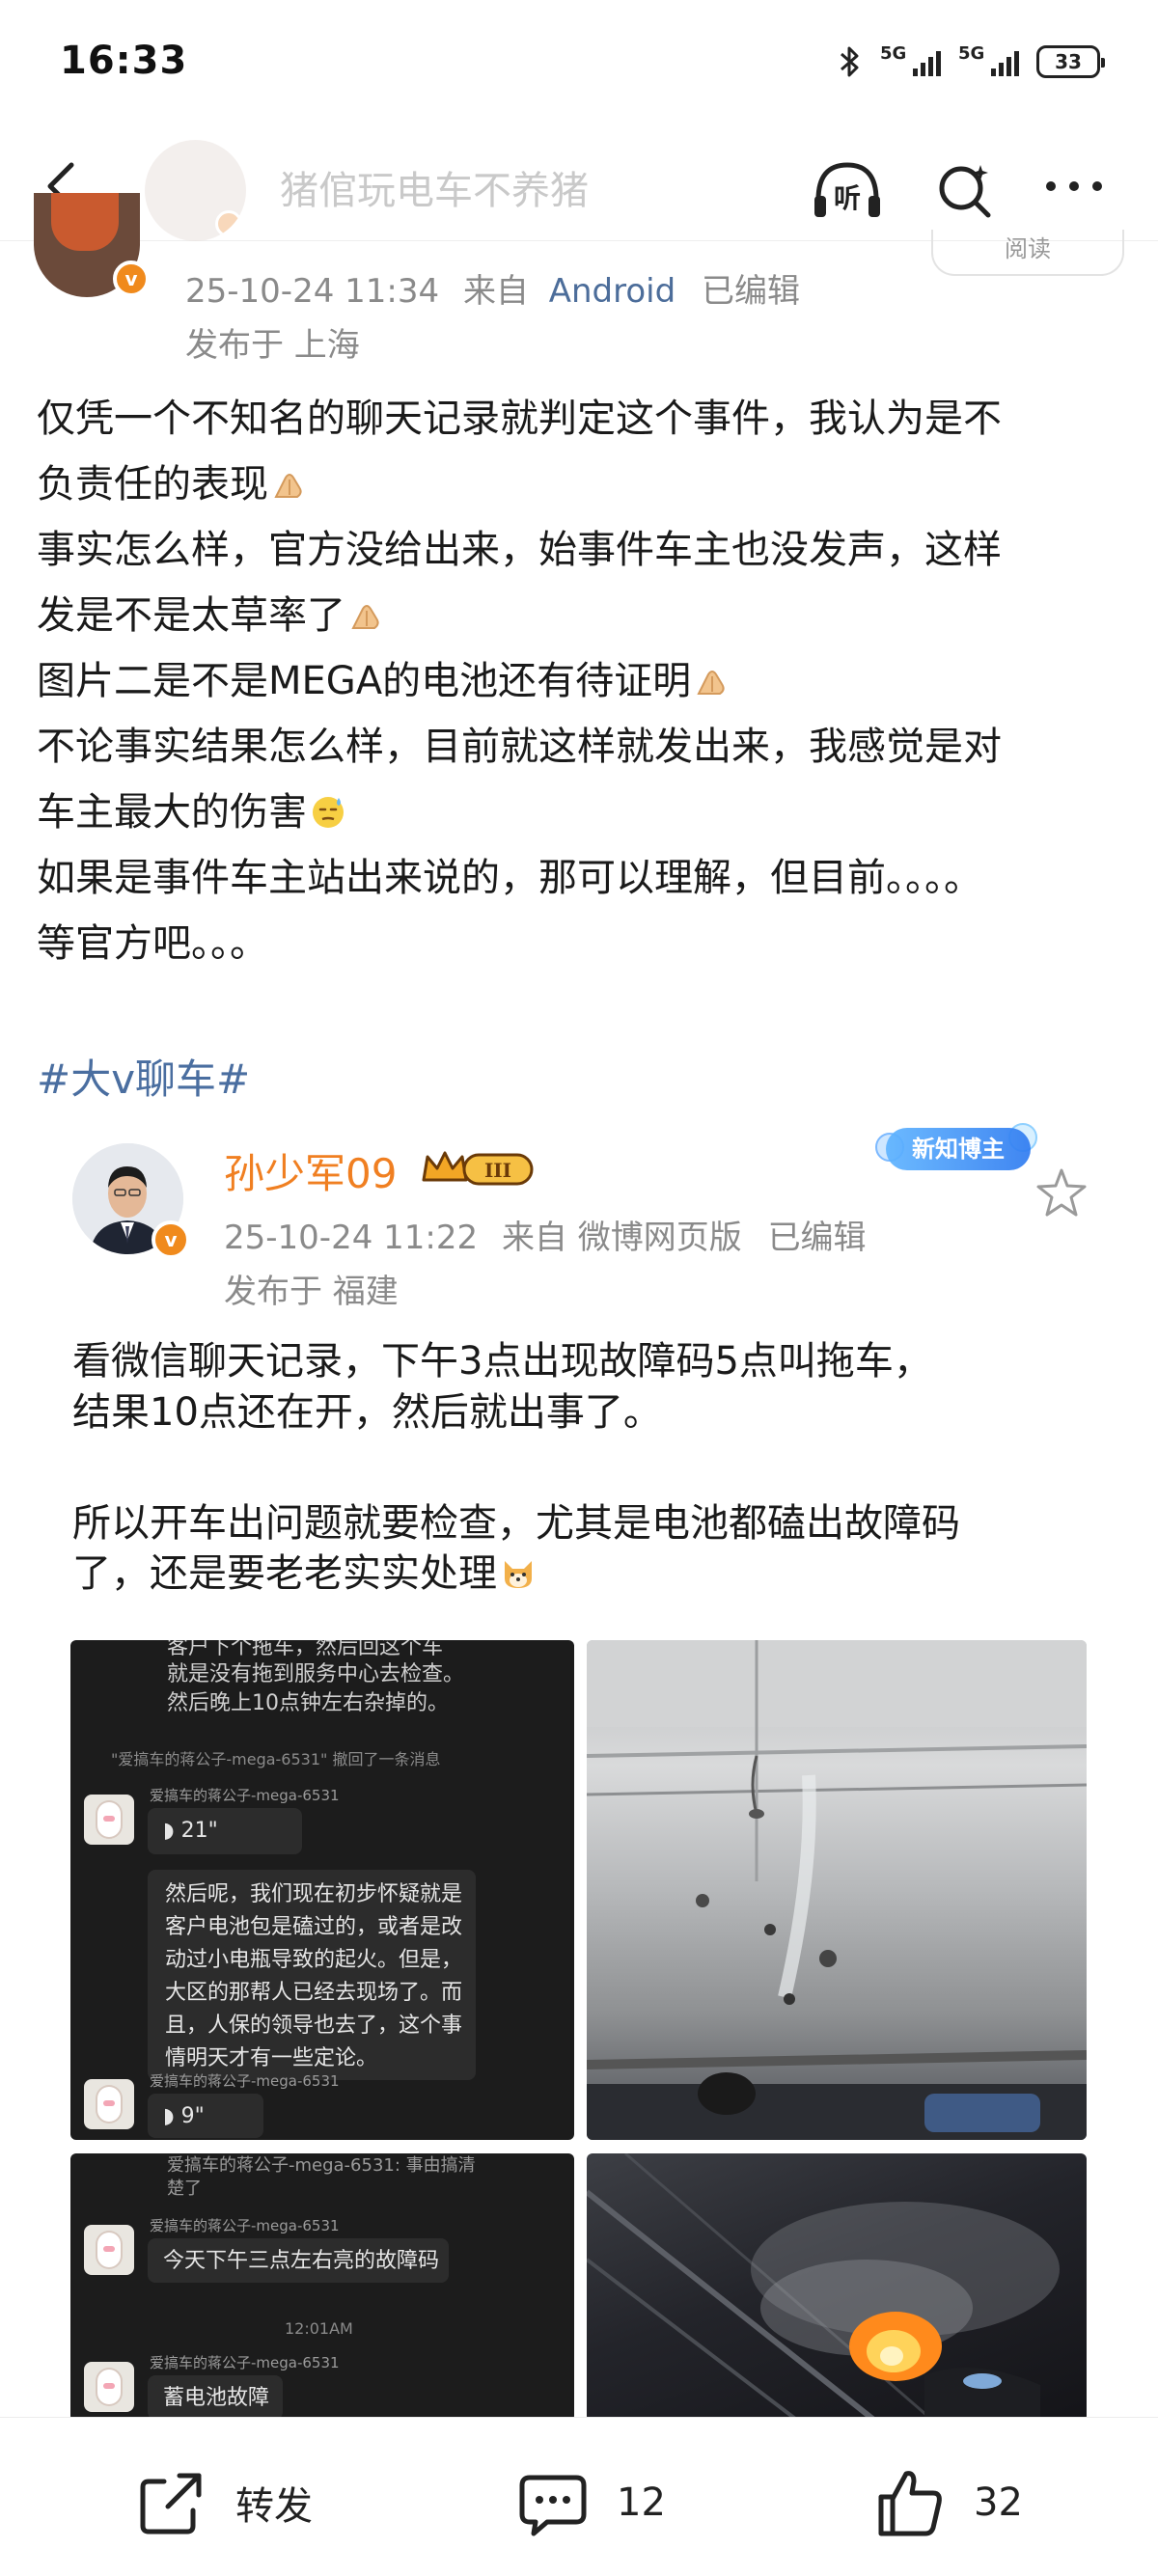  I want to click on dog-emoji-icon, so click(518, 1574).